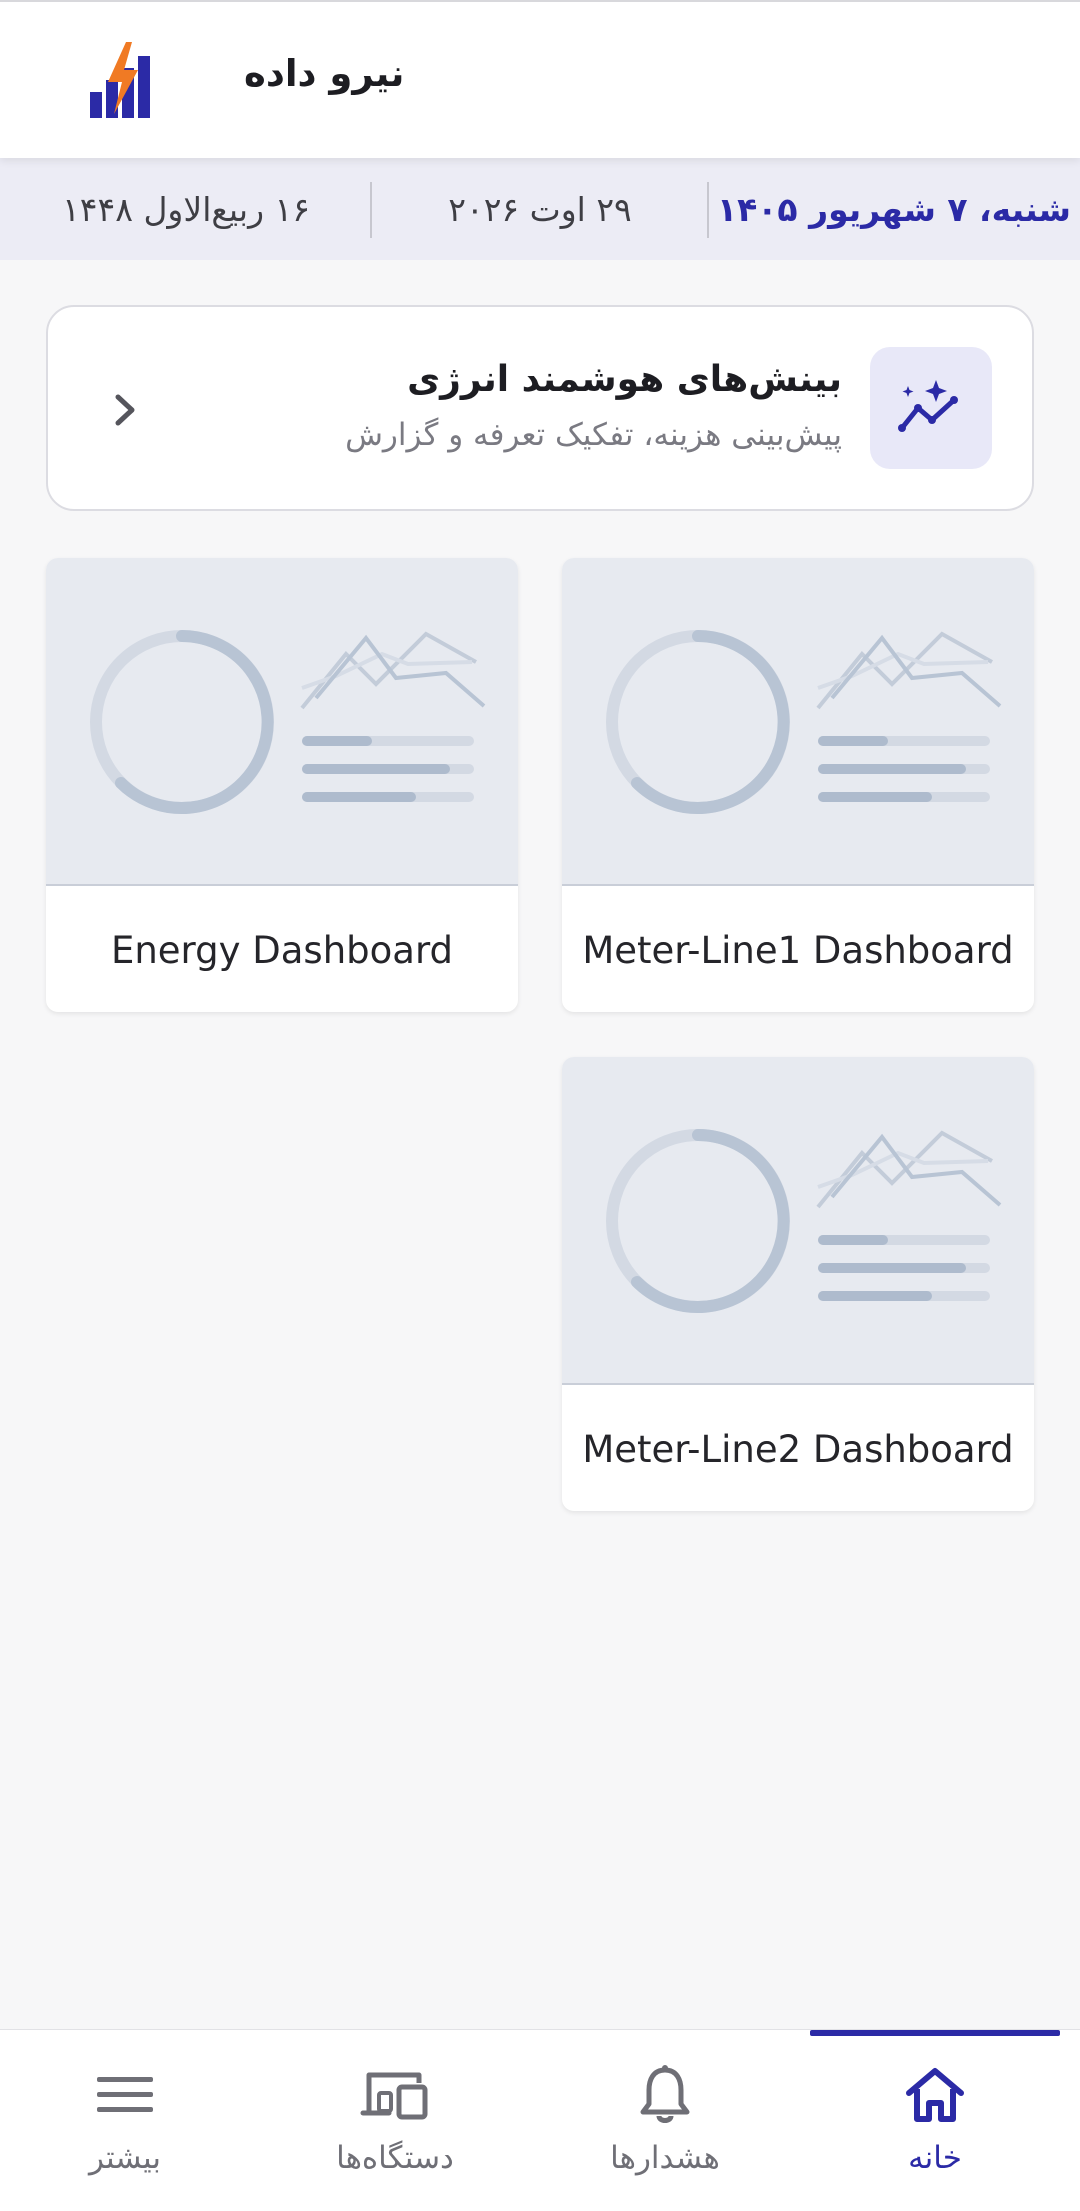  Describe the element at coordinates (928, 406) in the screenshot. I see `sparkle-chart-icon` at that location.